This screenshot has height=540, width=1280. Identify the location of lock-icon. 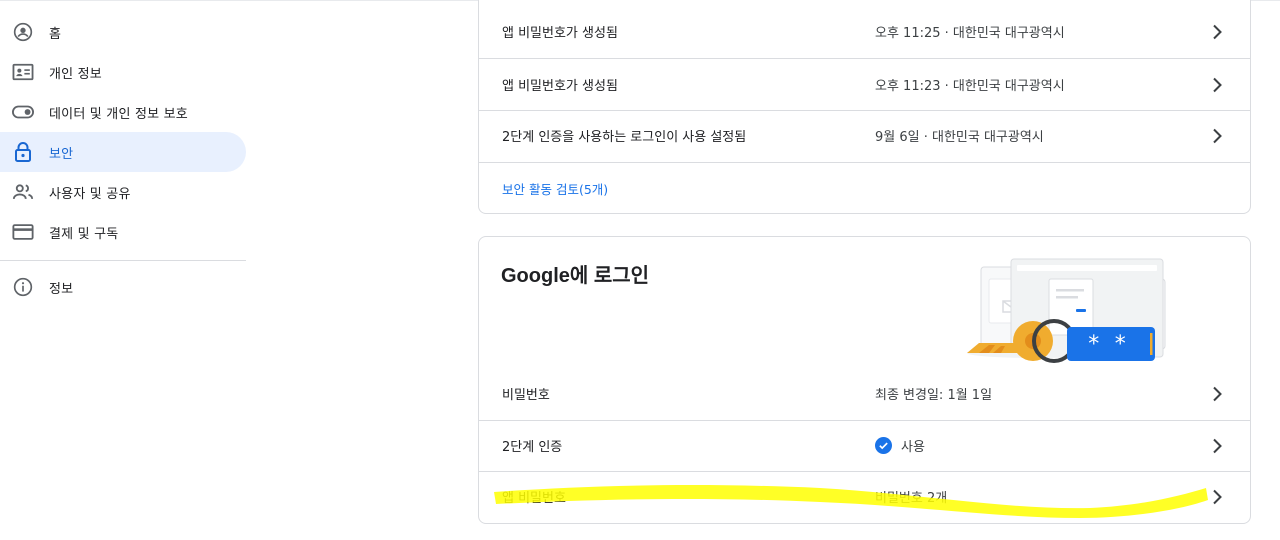
(23, 152).